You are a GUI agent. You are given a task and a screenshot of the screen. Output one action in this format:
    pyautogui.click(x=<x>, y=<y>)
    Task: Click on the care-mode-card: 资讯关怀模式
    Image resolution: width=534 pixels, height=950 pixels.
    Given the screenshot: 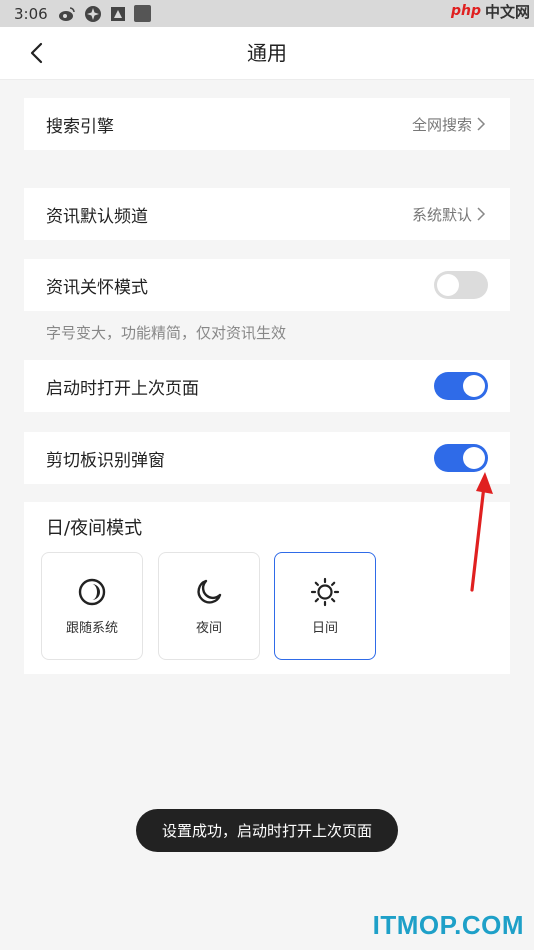 What is the action you would take?
    pyautogui.click(x=267, y=285)
    